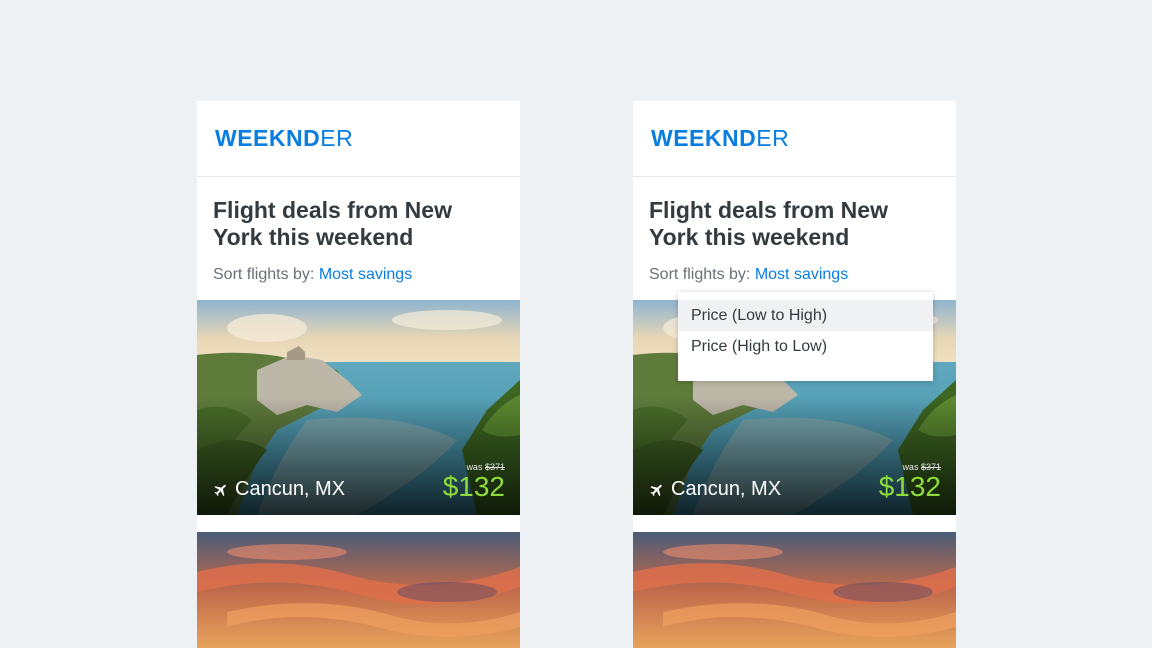  I want to click on sort-option-price-high-low: Price (High to Low), so click(805, 346).